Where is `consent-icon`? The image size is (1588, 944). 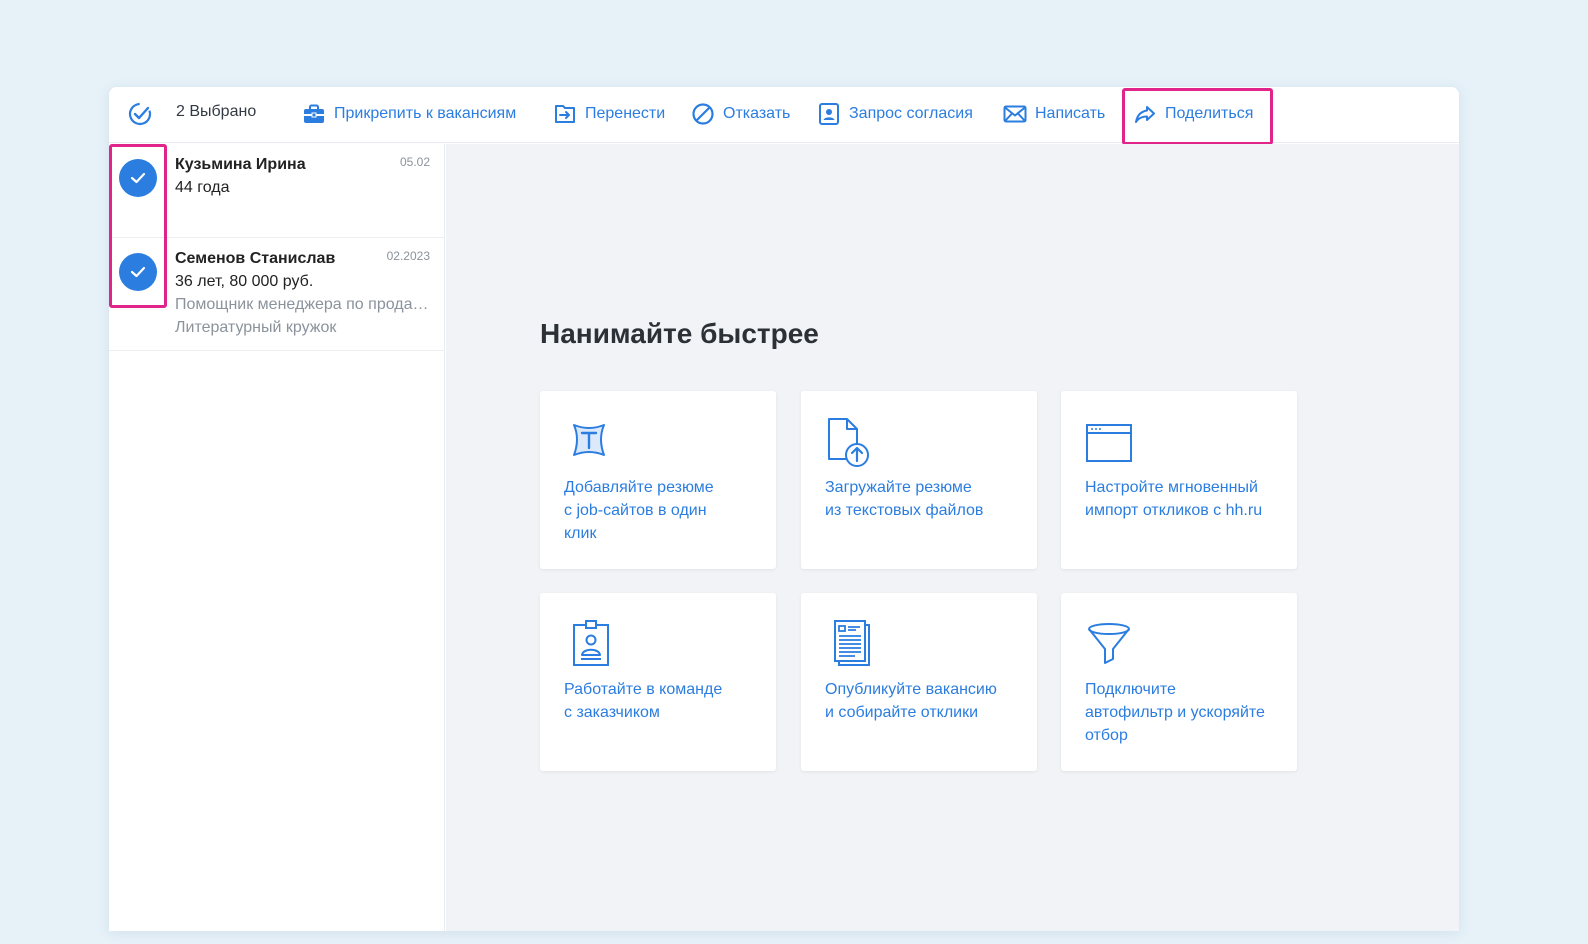
consent-icon is located at coordinates (829, 114).